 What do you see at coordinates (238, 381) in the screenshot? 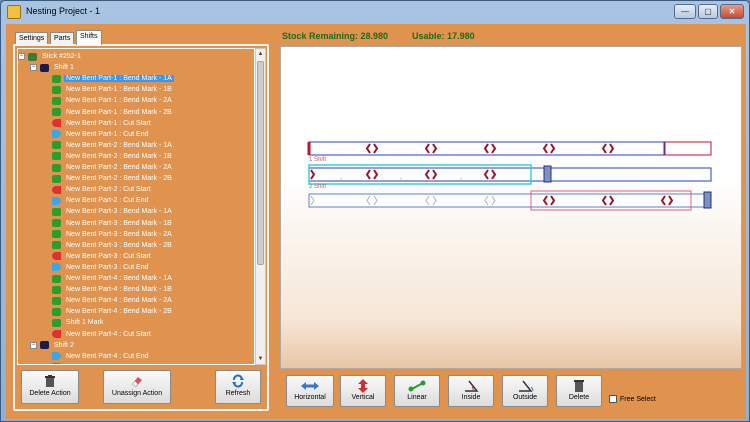
I see `refresh-icon` at bounding box center [238, 381].